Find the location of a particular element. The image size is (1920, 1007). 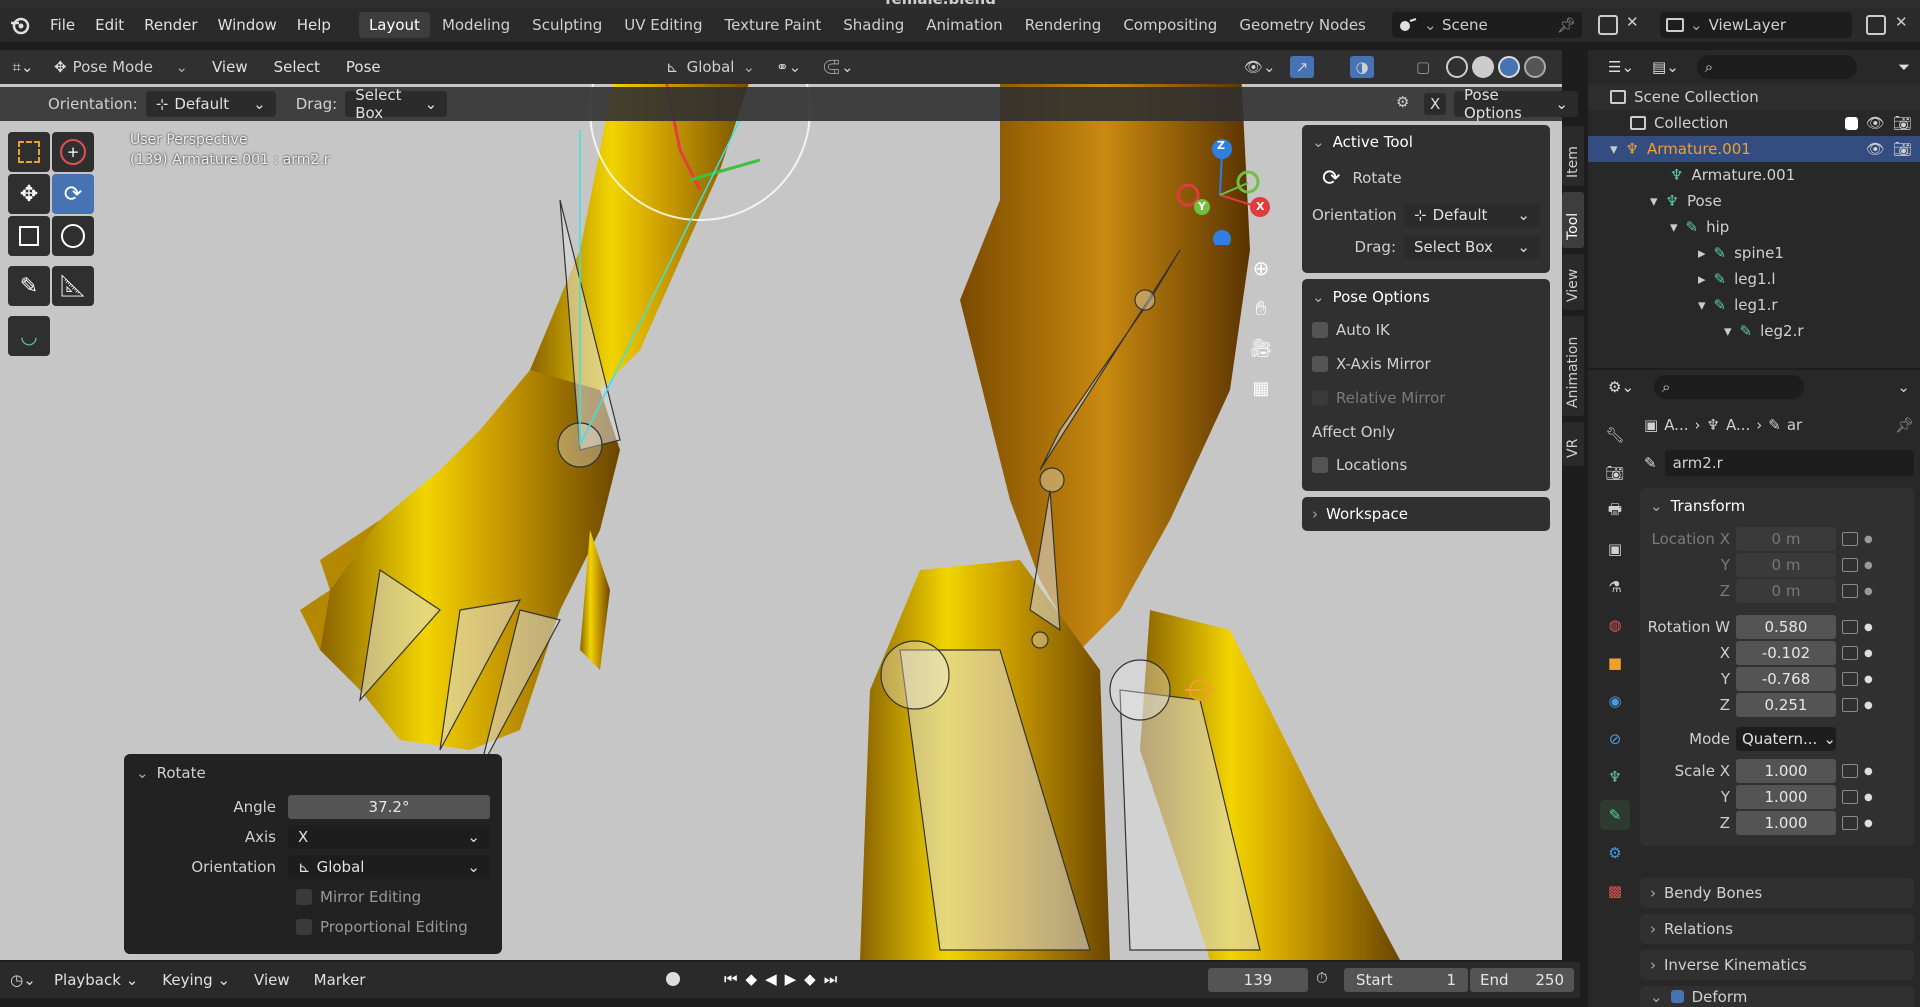

pose-options-header: ⌄ Pose Options is located at coordinates (1426, 297).